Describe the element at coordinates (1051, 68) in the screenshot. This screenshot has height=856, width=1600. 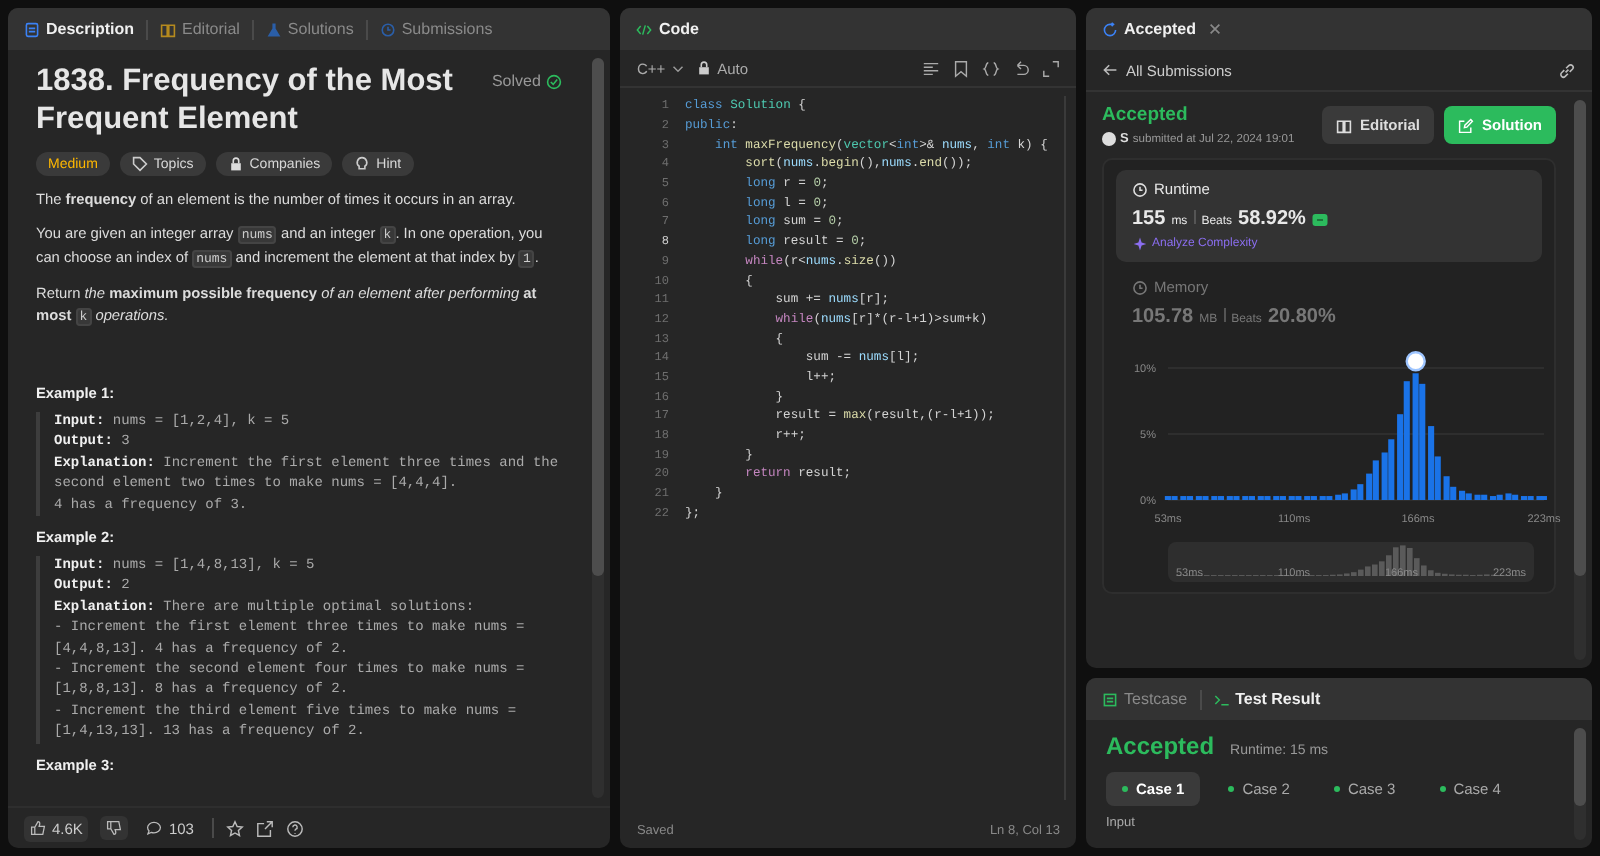
I see `expand-icon` at that location.